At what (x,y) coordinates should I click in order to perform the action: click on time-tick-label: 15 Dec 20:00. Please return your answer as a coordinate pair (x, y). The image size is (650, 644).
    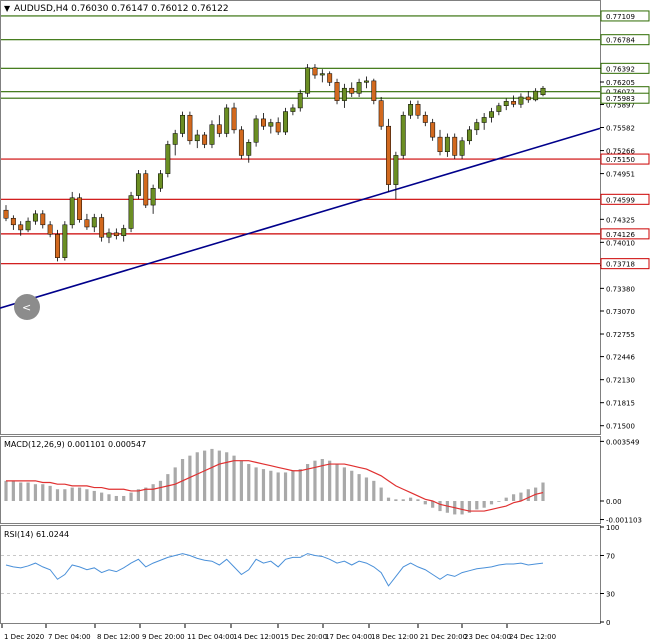
    Looking at the image, I should click on (303, 637).